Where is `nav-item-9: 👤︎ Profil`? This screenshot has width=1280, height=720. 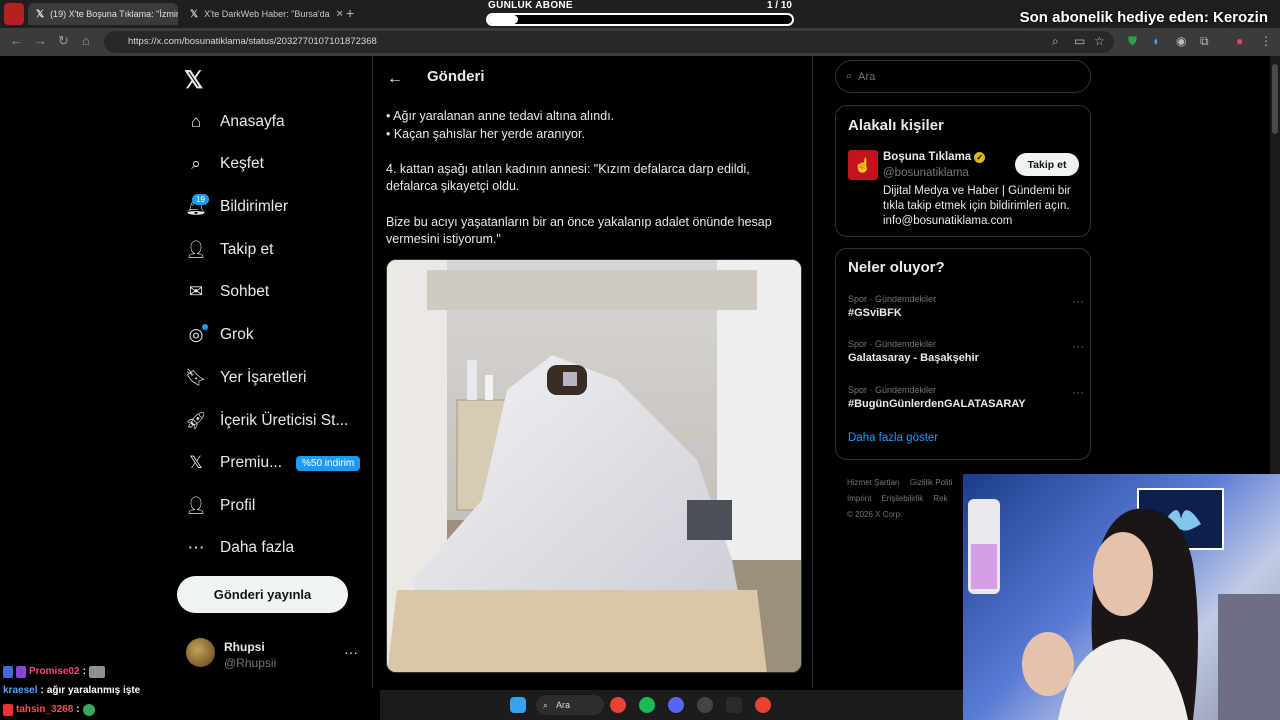
nav-item-9: 👤︎ Profil is located at coordinates (220, 506).